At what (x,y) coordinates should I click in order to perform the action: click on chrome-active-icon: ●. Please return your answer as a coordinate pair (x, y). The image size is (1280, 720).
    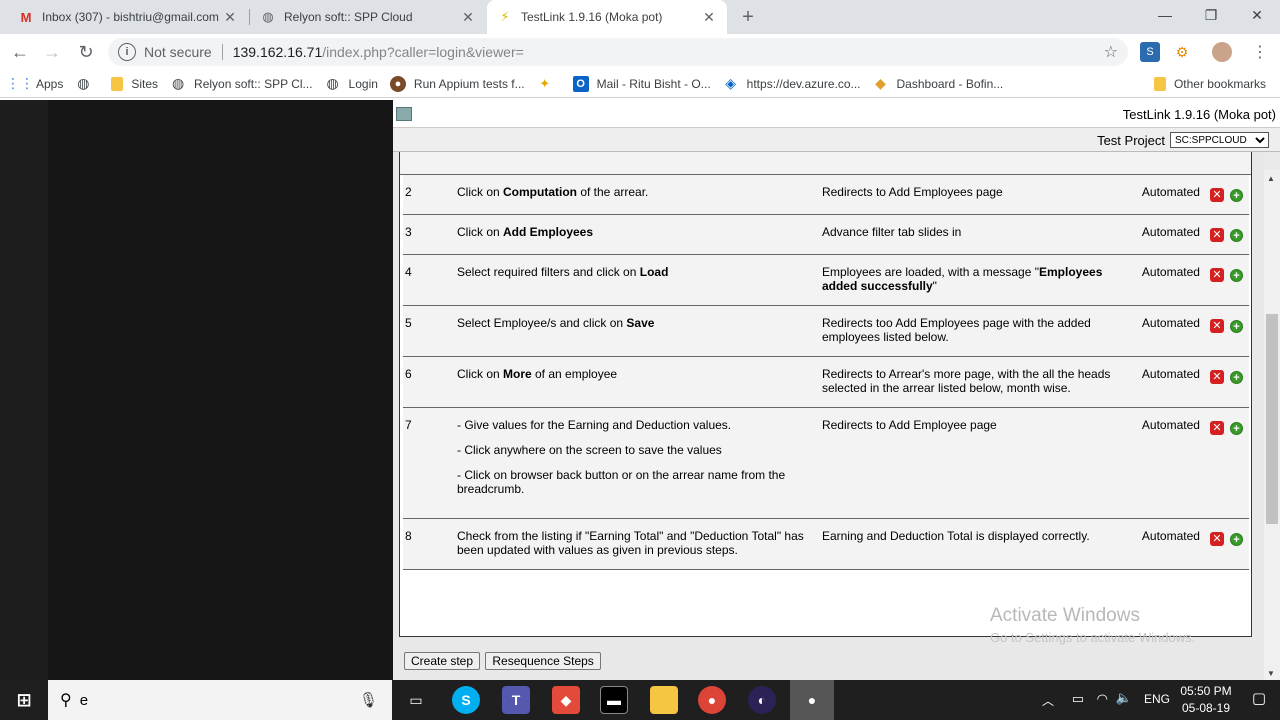
    Looking at the image, I should click on (812, 700).